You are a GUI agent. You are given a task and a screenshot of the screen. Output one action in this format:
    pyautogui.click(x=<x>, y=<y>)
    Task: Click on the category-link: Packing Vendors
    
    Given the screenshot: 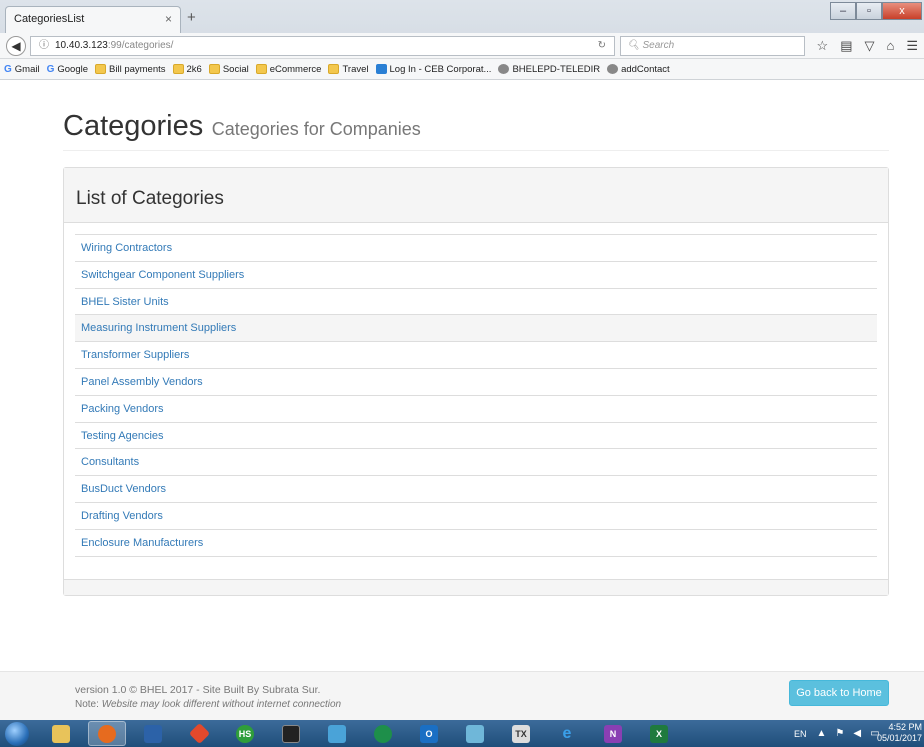 What is the action you would take?
    pyautogui.click(x=476, y=409)
    